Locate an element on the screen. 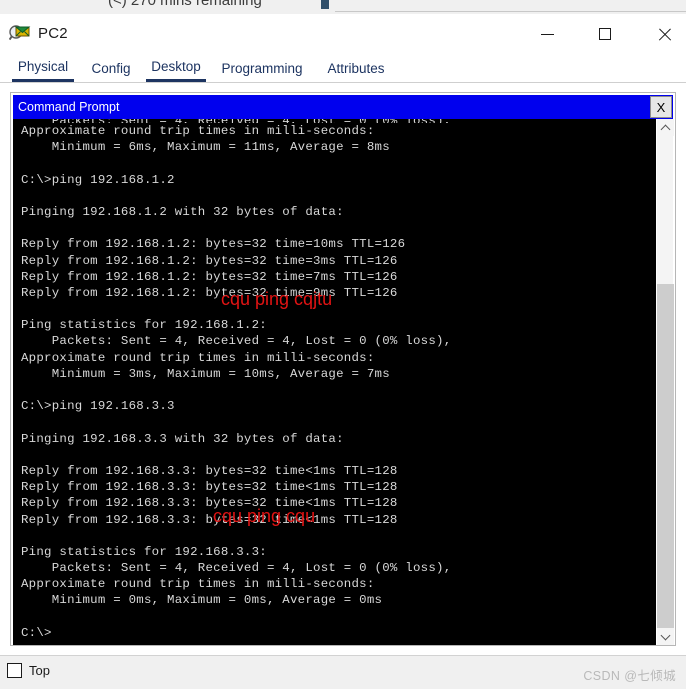  scroll-down-button is located at coordinates (665, 636).